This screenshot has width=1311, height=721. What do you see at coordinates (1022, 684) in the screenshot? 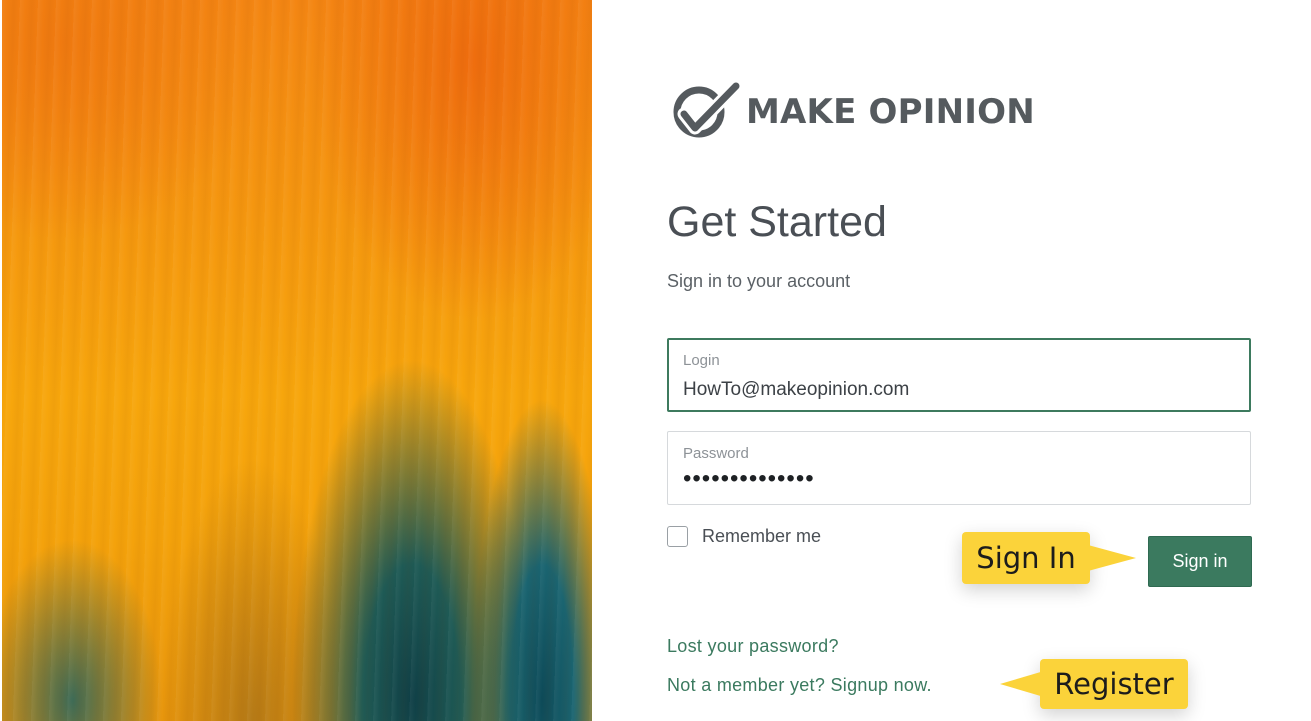
I see `register-callout-arrow-icon` at bounding box center [1022, 684].